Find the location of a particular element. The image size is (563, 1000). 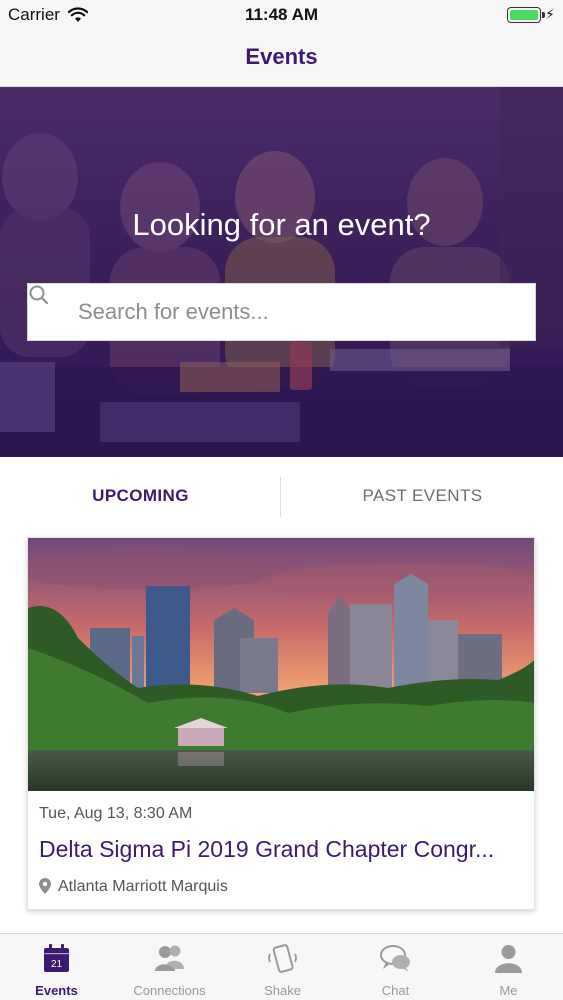

hero-heading: Looking for an event? is located at coordinates (281, 224).